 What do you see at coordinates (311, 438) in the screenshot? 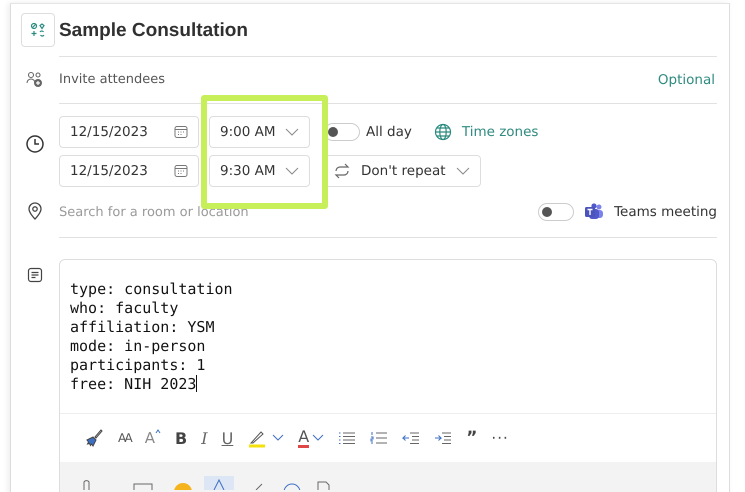
I see `format-color-button: A` at bounding box center [311, 438].